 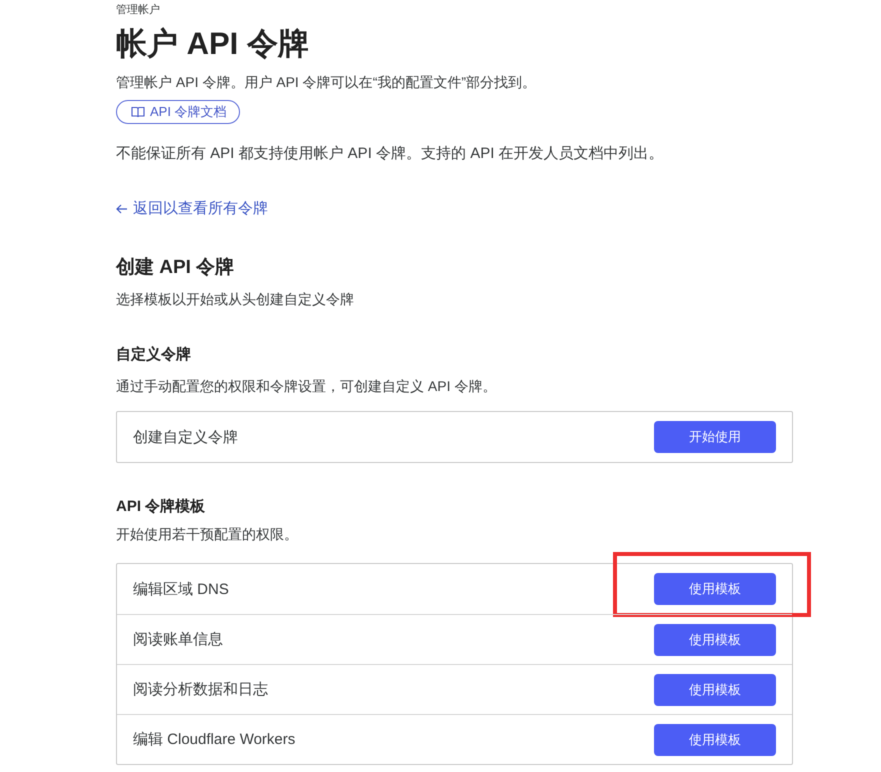 What do you see at coordinates (154, 355) in the screenshot?
I see `custom-token-heading: 自定义令牌` at bounding box center [154, 355].